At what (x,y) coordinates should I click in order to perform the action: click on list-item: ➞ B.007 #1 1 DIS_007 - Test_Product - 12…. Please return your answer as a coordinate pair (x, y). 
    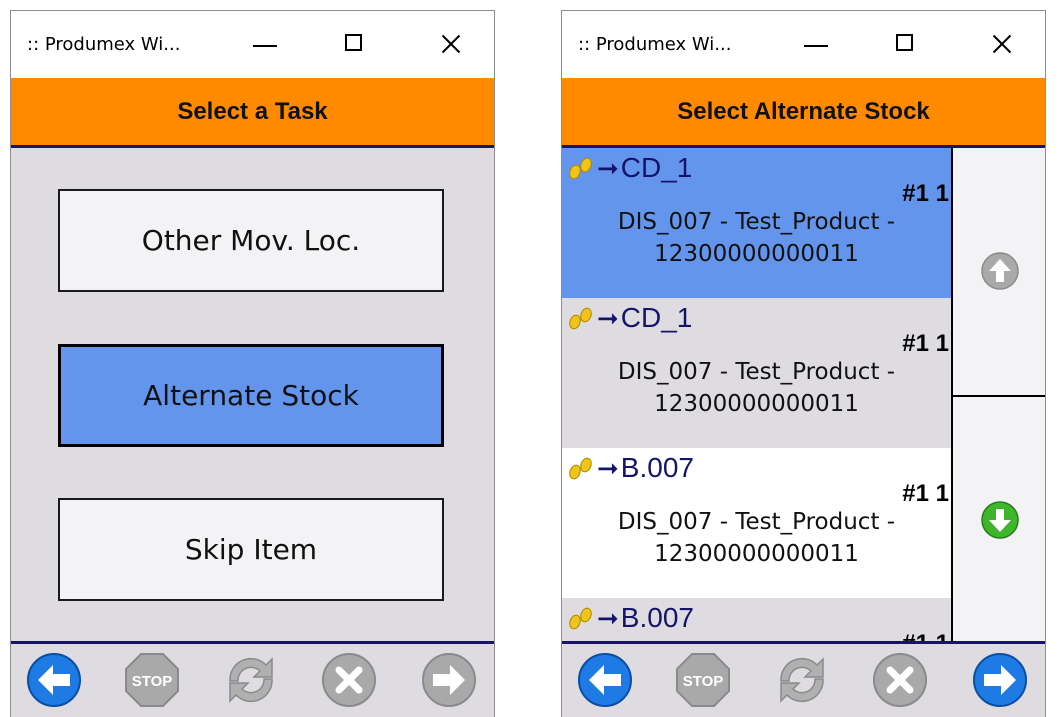
    Looking at the image, I should click on (756, 523).